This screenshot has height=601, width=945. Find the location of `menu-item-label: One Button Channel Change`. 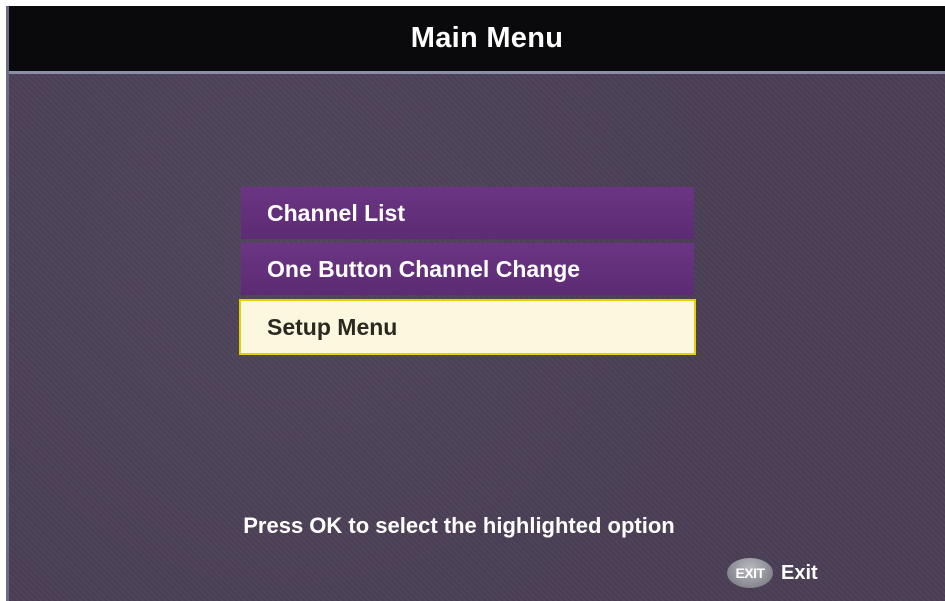

menu-item-label: One Button Channel Change is located at coordinates (424, 268).